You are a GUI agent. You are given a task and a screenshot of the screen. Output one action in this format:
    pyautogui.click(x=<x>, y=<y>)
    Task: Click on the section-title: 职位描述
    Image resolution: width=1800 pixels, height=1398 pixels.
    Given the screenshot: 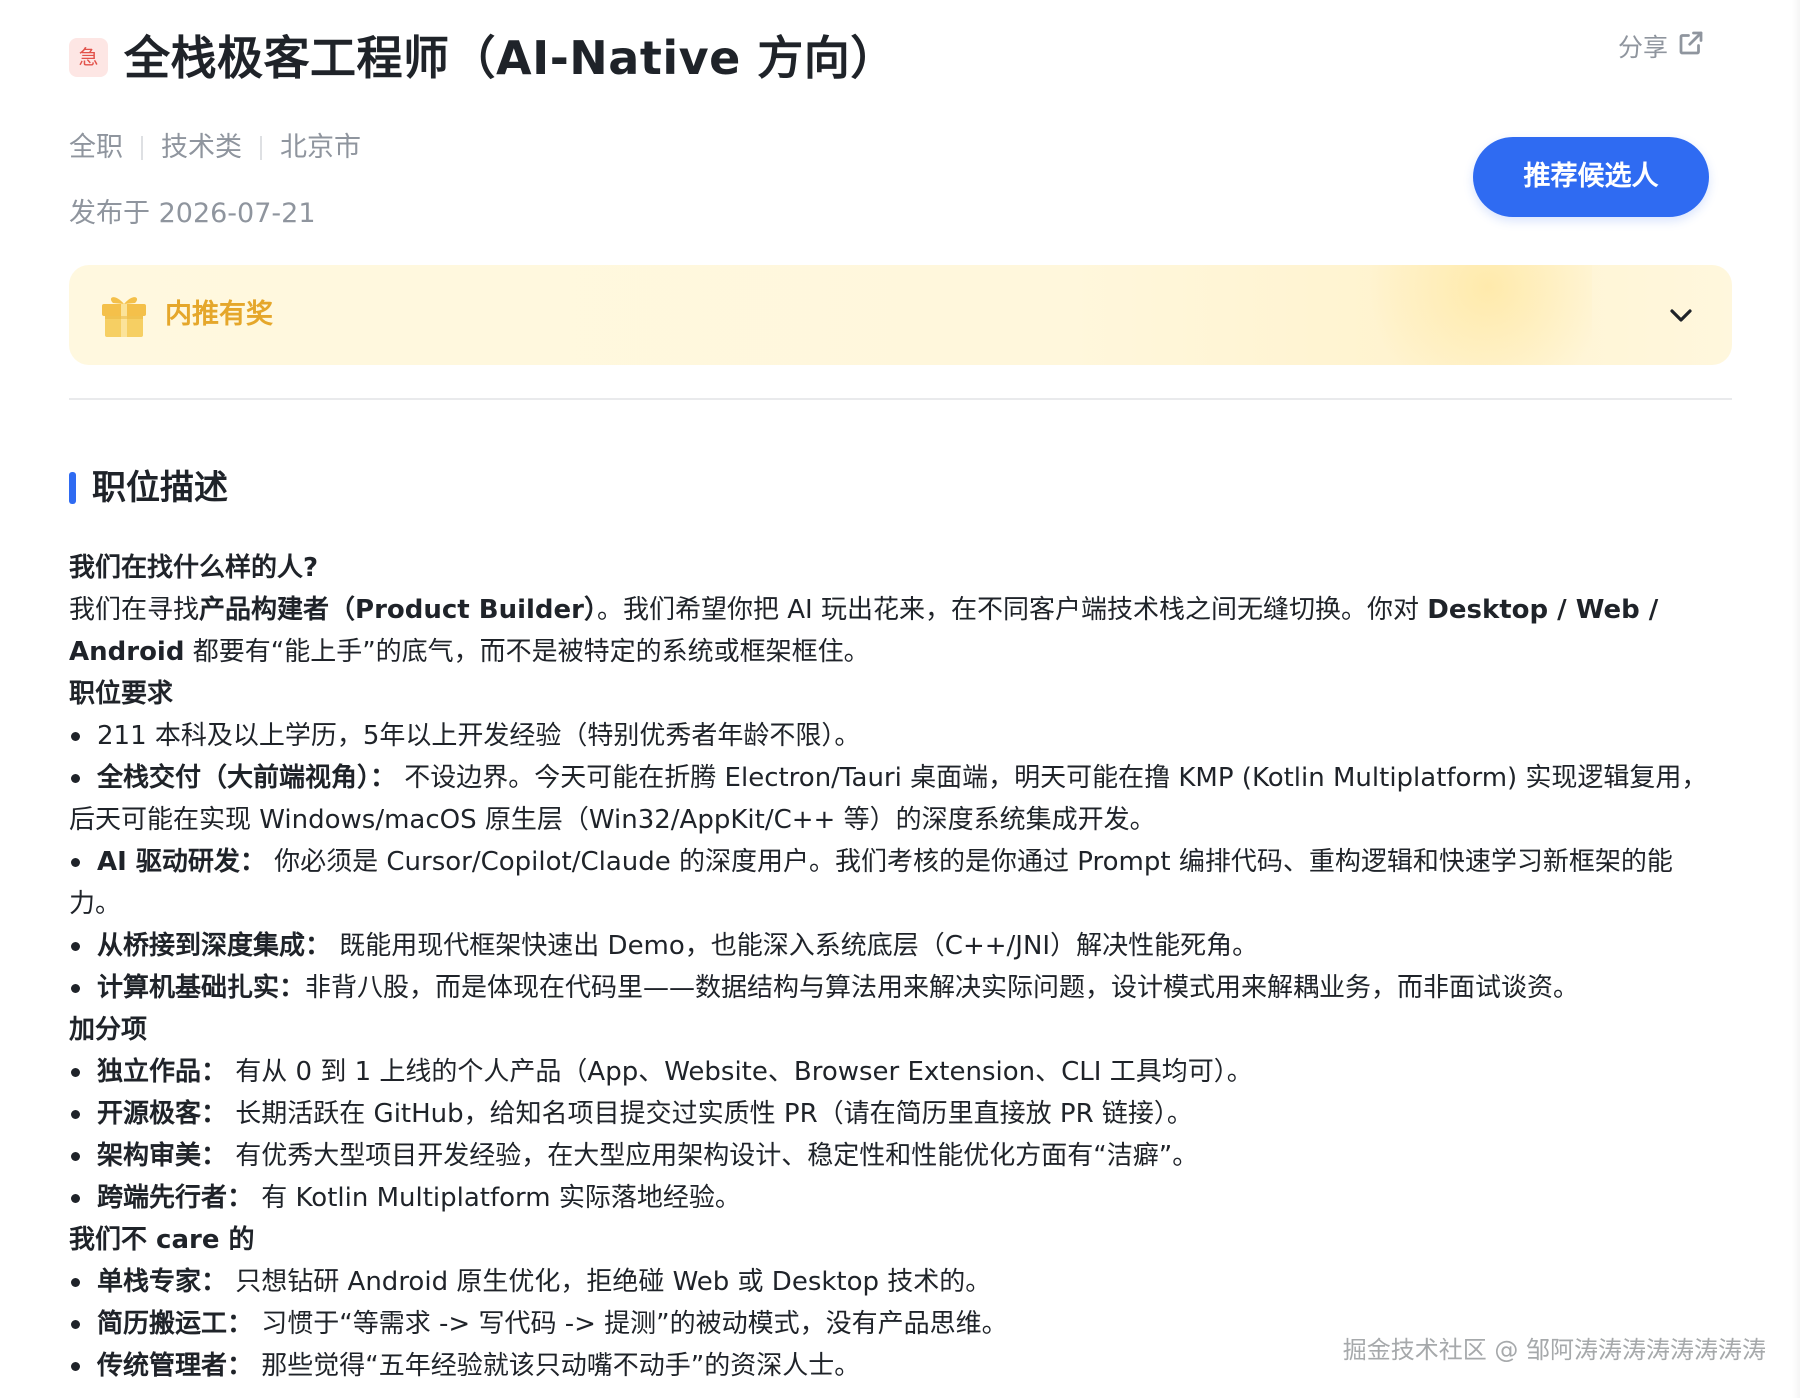 What is the action you would take?
    pyautogui.click(x=160, y=488)
    